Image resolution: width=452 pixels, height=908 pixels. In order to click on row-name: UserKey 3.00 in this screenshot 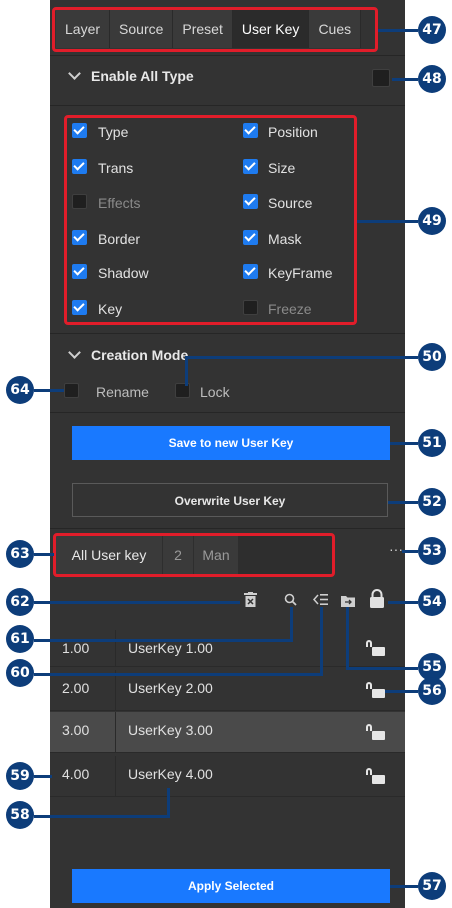, I will do `click(170, 730)`.